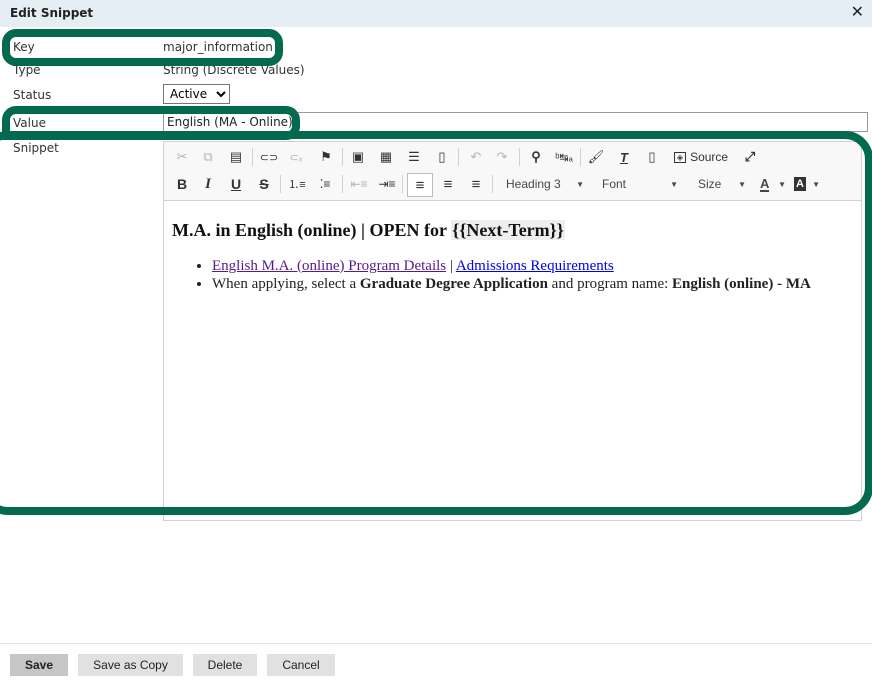  I want to click on strikethrough-icon: S, so click(264, 184).